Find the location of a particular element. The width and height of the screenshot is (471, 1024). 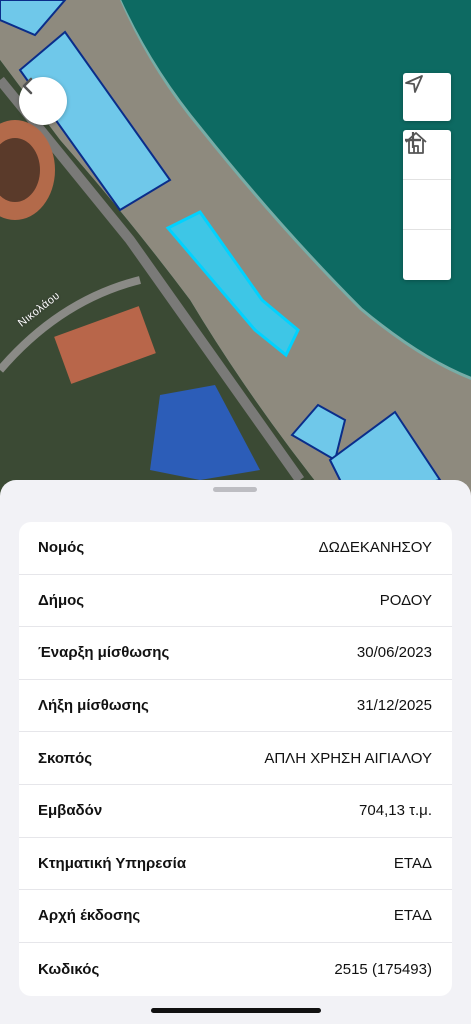

detail-value: ΑΠΛΗ ΧΡΗΣΗ ΑΙΓΙΑΛΟΥ is located at coordinates (348, 758).